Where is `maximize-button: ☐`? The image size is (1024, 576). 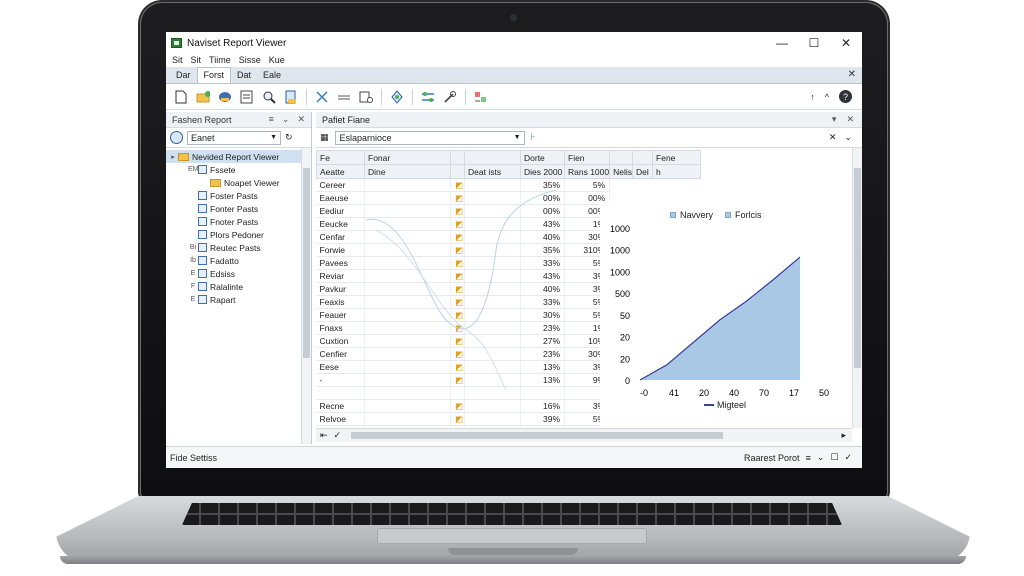 maximize-button: ☐ is located at coordinates (814, 43).